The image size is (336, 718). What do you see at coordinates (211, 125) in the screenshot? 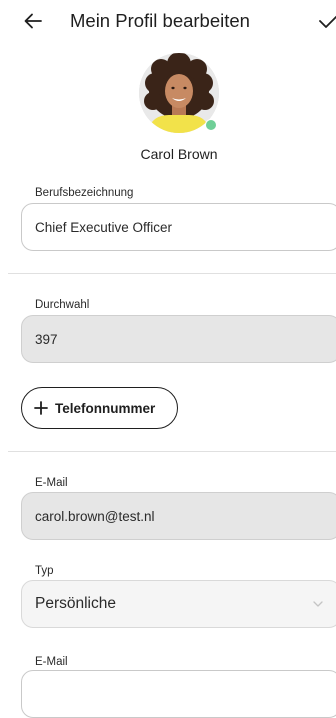
I see `online-status-indicator` at bounding box center [211, 125].